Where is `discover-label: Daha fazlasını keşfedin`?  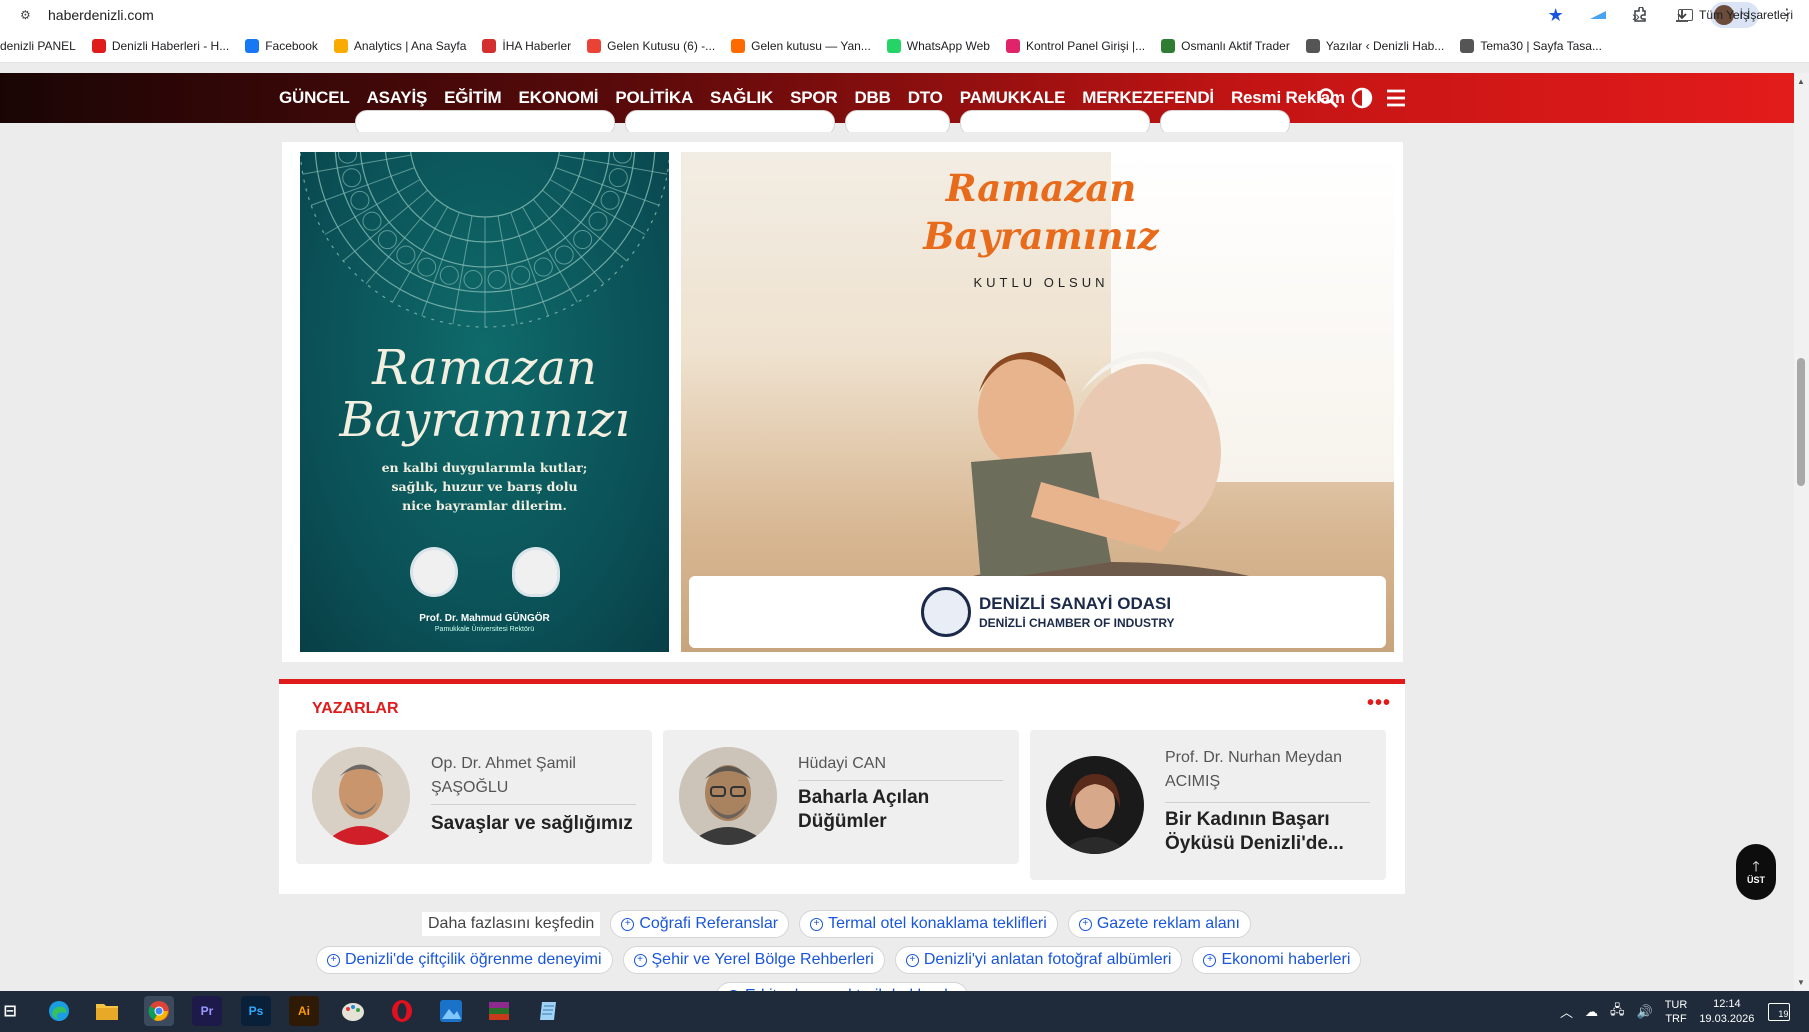
discover-label: Daha fazlasını keşfedin is located at coordinates (511, 924).